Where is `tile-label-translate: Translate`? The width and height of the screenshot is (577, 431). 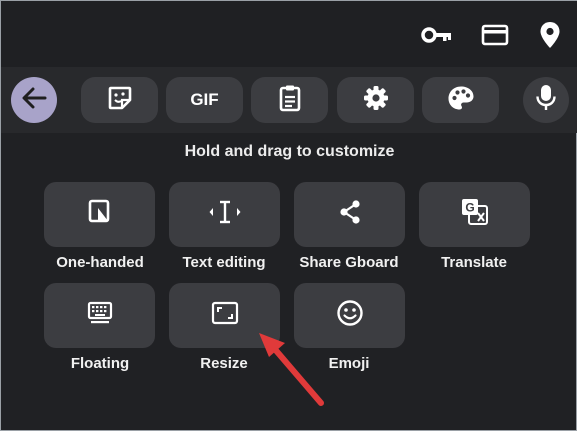 tile-label-translate: Translate is located at coordinates (474, 262).